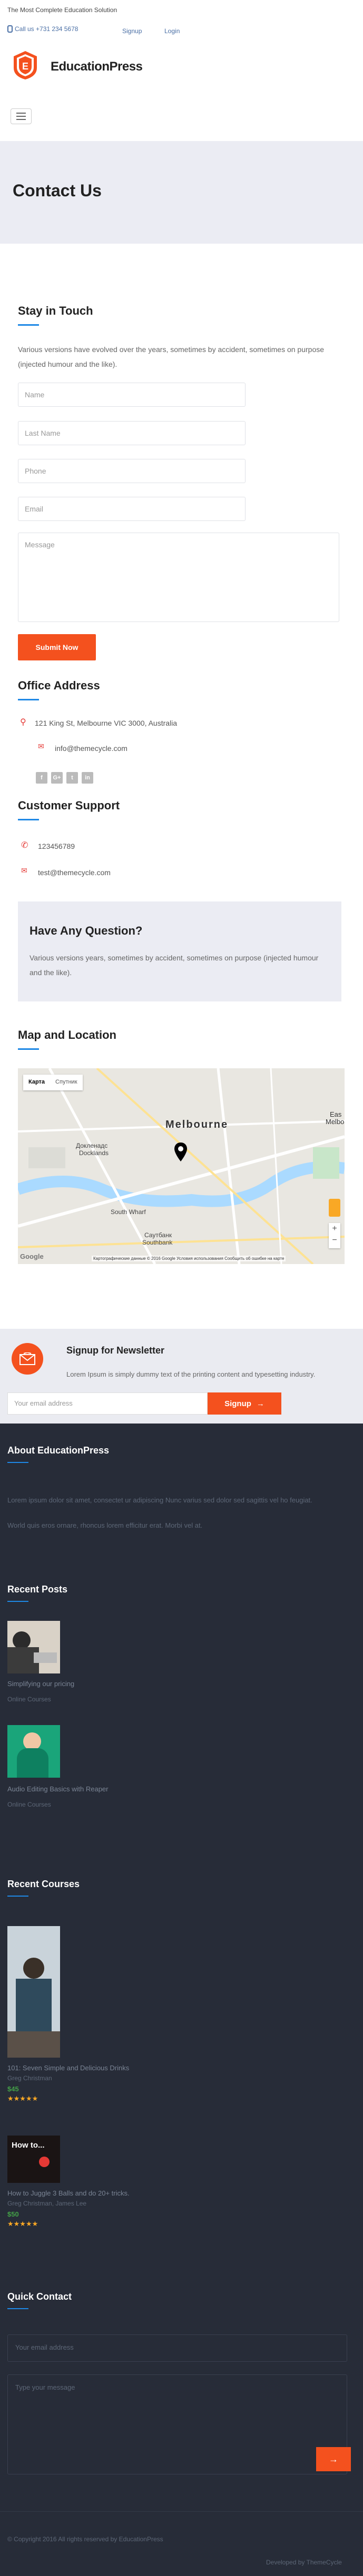  I want to click on menu-toggle-button, so click(21, 116).